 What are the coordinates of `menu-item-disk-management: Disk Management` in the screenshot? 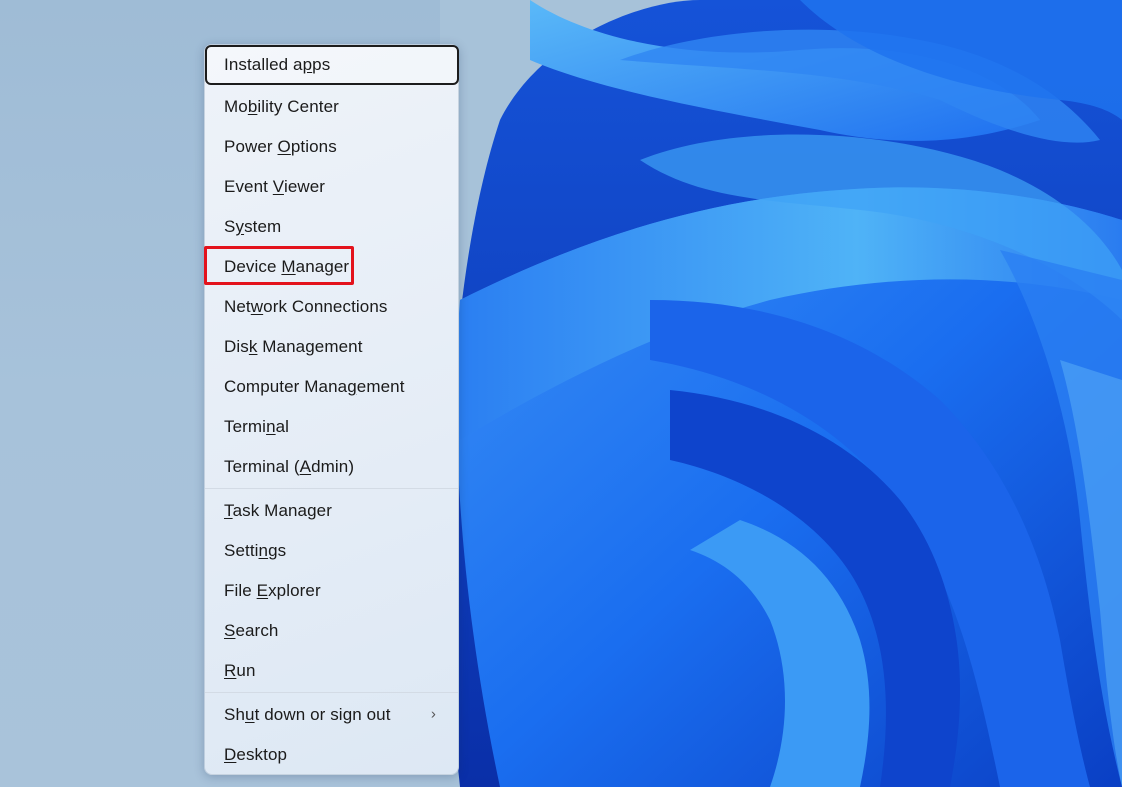 It's located at (331, 347).